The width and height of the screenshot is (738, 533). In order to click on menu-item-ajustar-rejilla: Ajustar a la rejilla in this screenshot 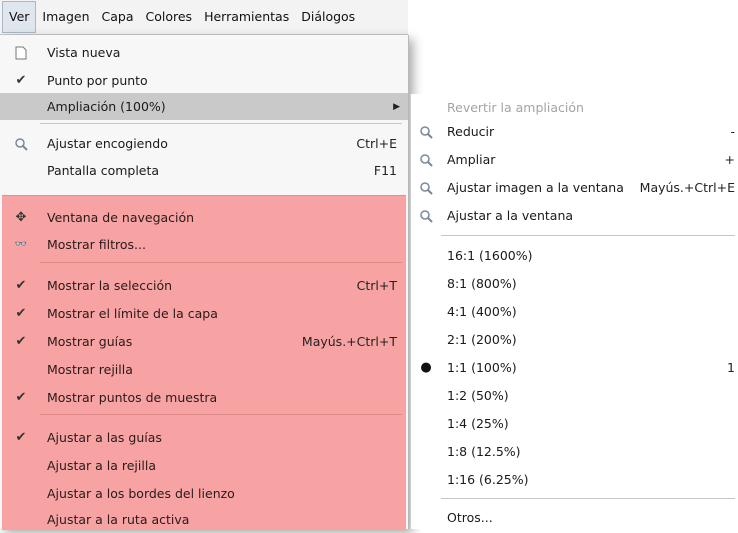, I will do `click(204, 465)`.